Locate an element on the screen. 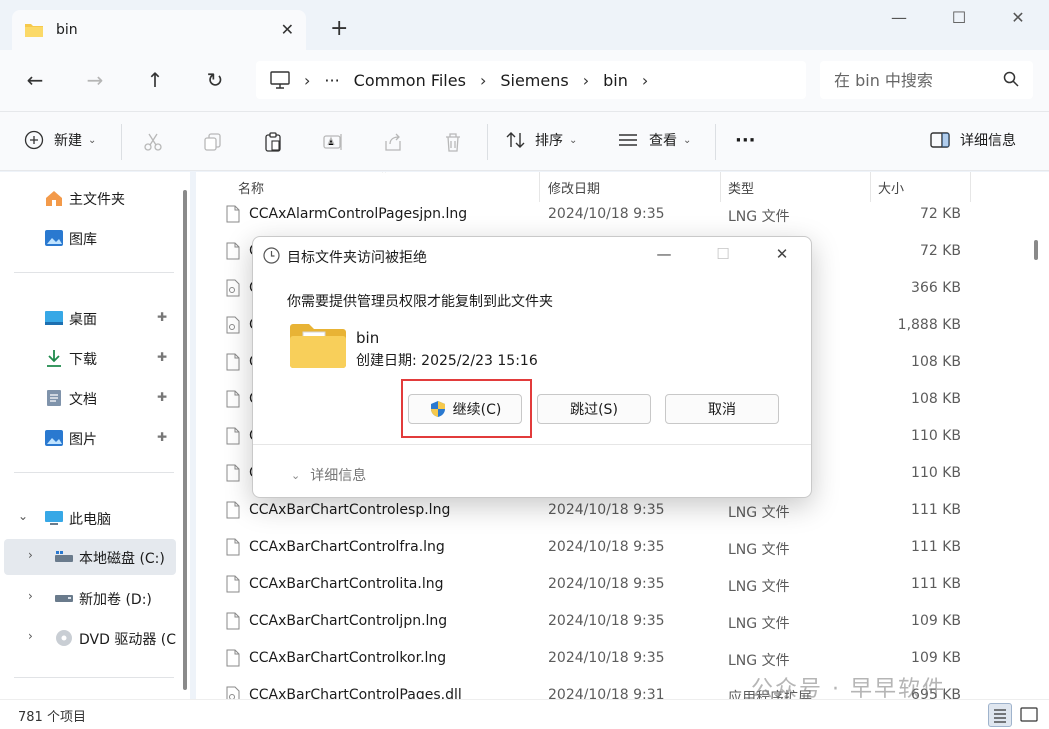 The image size is (1049, 729). sidebar-item-documents: 文档 ✚ is located at coordinates (88, 398).